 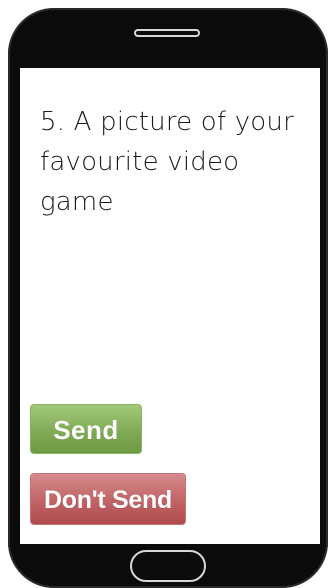 I want to click on dont-send-button: Don't Send, so click(x=108, y=499).